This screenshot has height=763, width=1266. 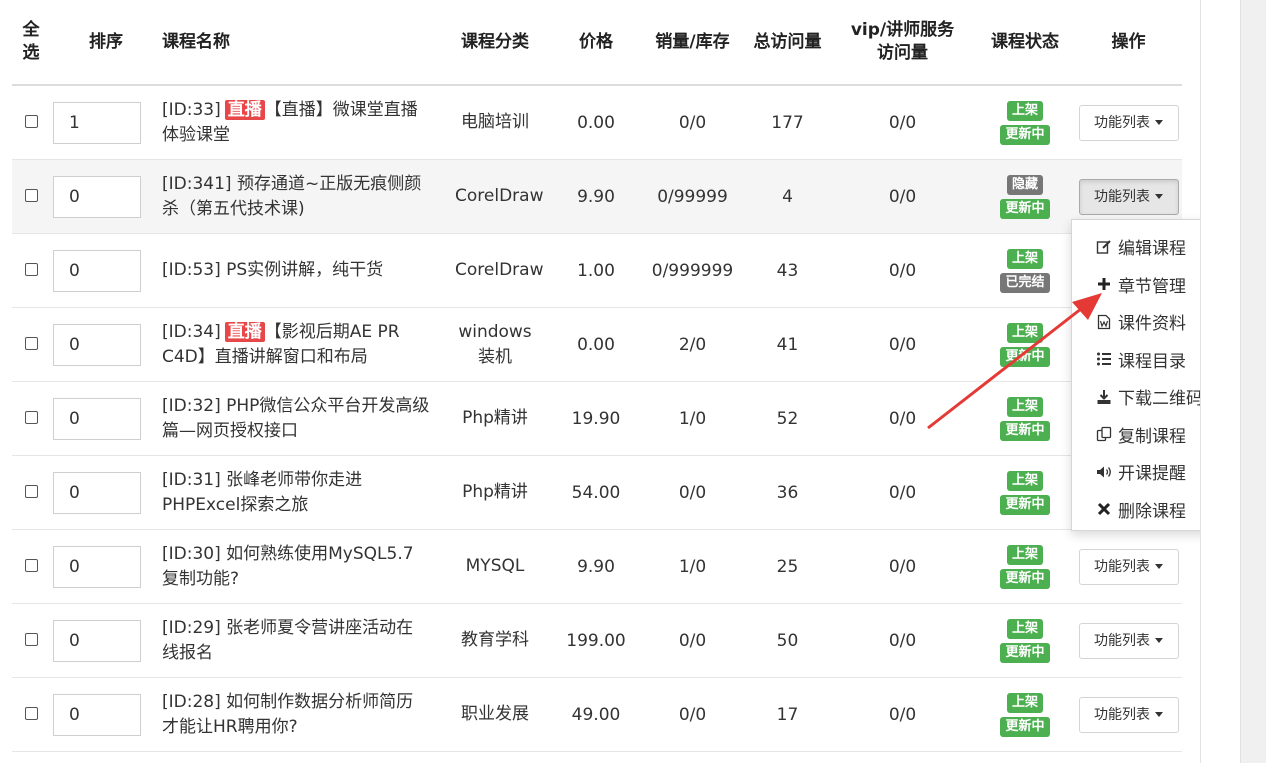 I want to click on course-id: [ID:53], so click(x=191, y=270).